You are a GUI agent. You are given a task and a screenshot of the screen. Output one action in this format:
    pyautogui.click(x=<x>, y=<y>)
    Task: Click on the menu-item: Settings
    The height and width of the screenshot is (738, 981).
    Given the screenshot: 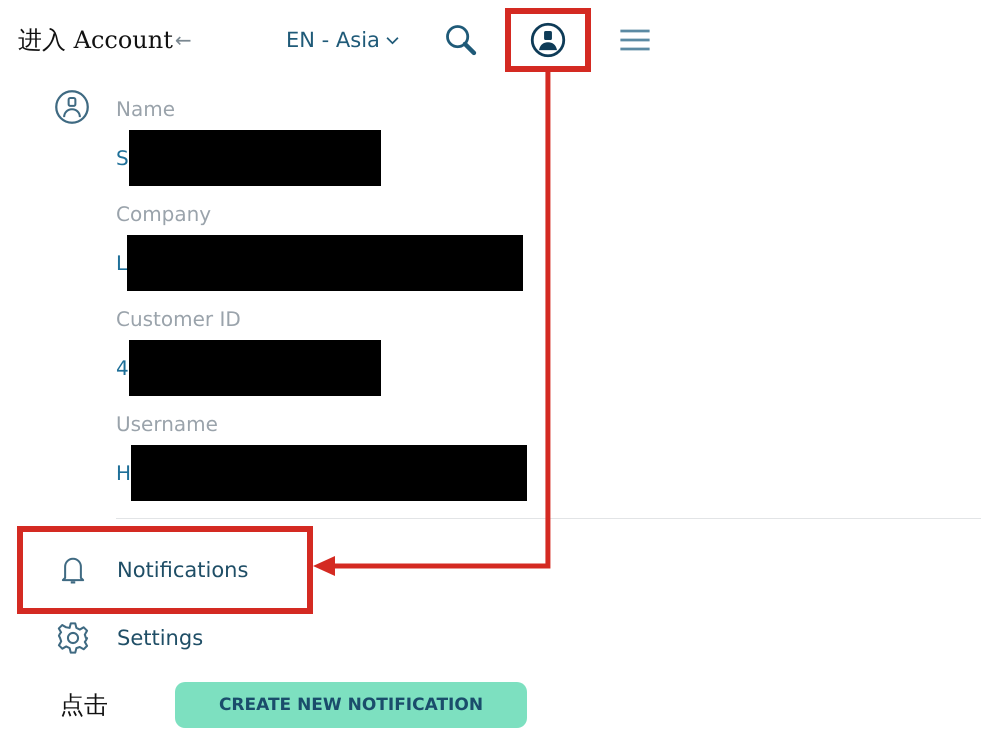 What is the action you would take?
    pyautogui.click(x=165, y=638)
    